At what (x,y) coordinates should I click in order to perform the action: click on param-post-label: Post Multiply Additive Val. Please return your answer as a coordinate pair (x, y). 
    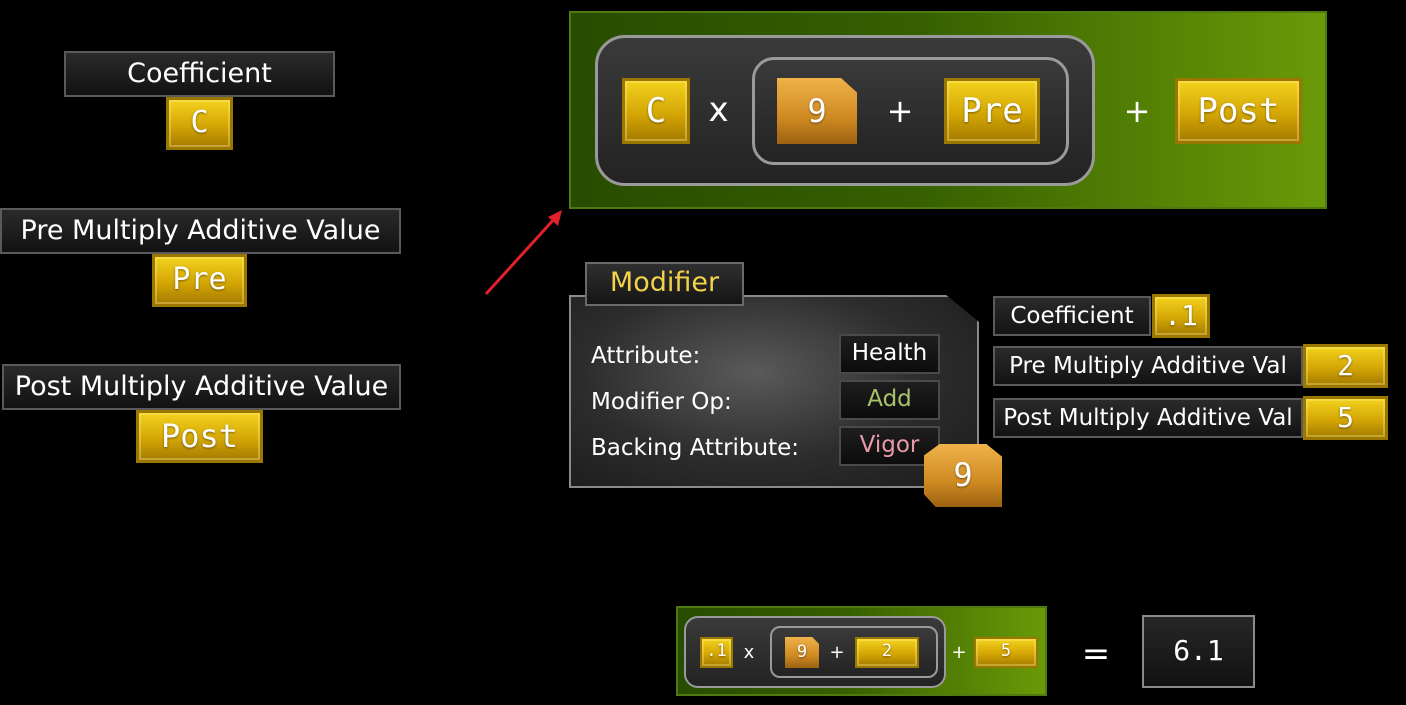
    Looking at the image, I should click on (1148, 418).